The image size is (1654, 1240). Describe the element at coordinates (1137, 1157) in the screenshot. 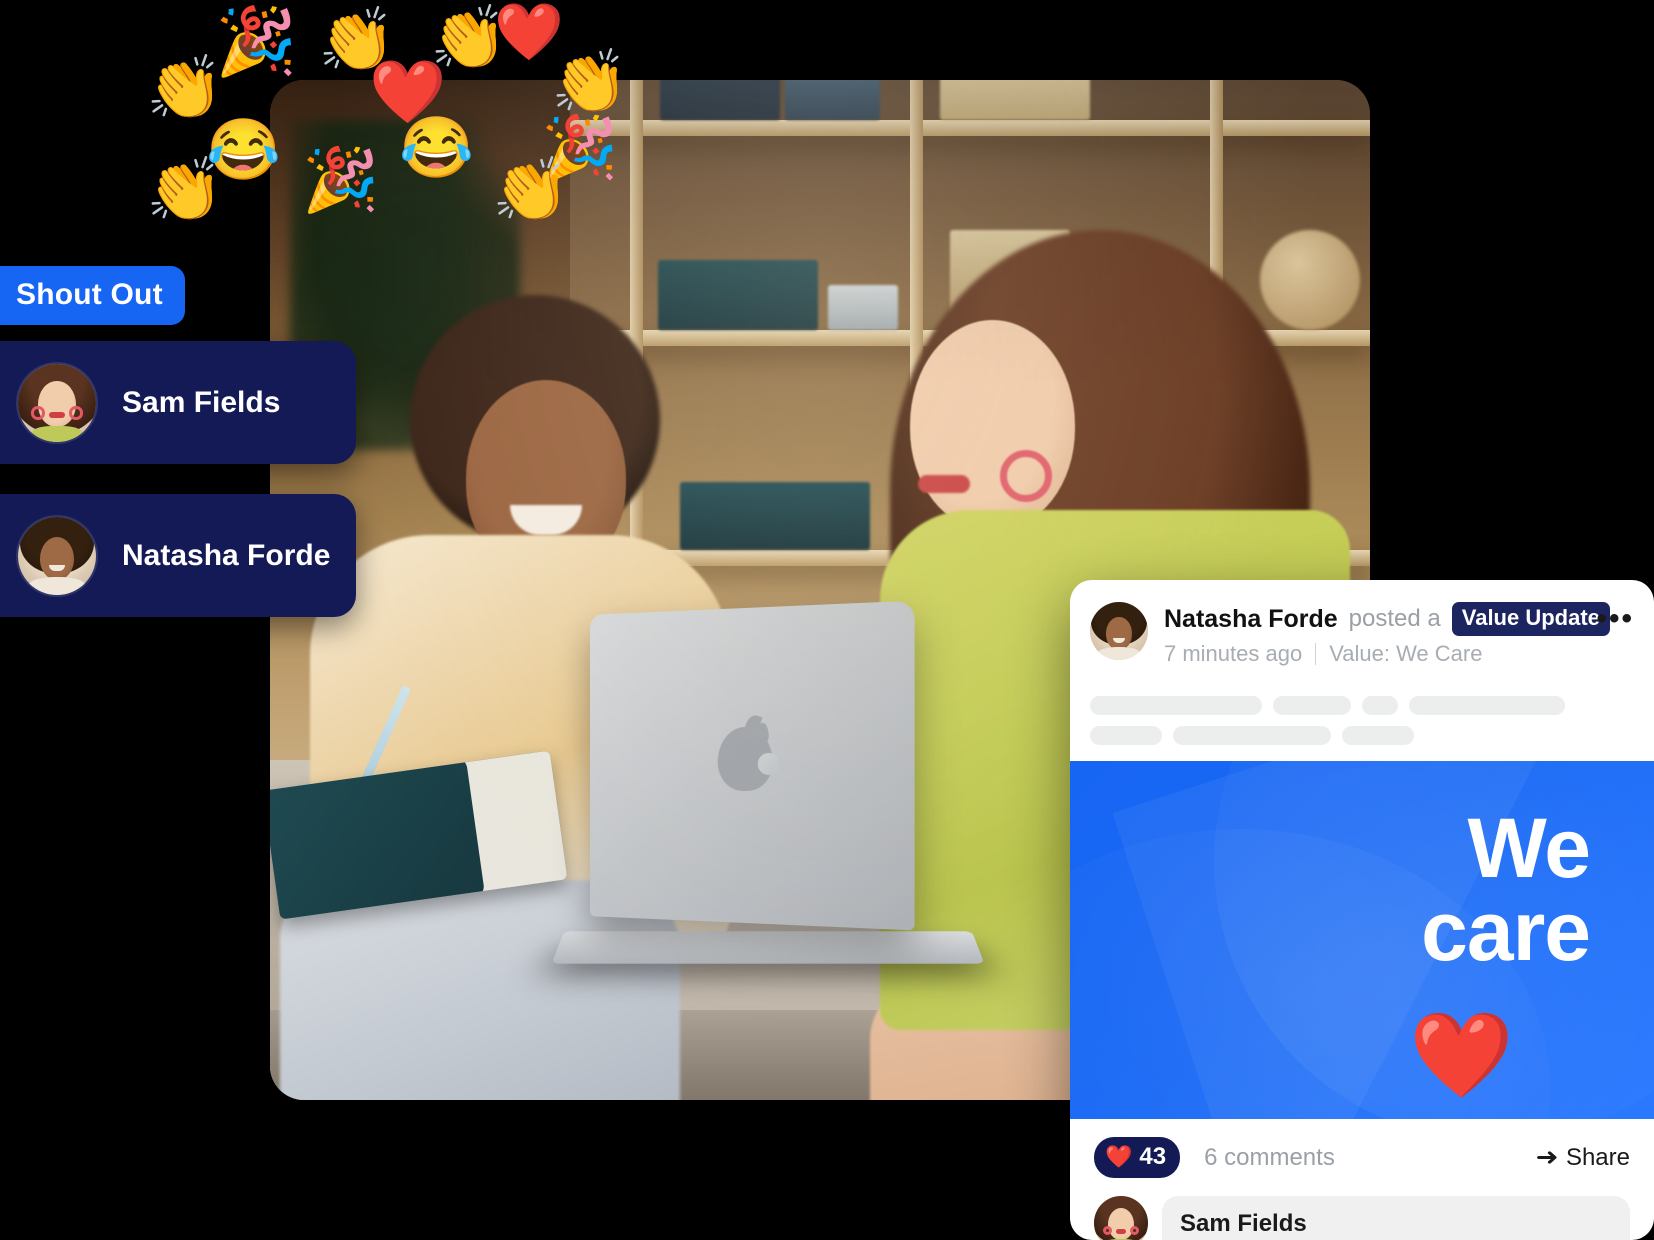

I see `reaction-count-button: ❤️ 43` at that location.